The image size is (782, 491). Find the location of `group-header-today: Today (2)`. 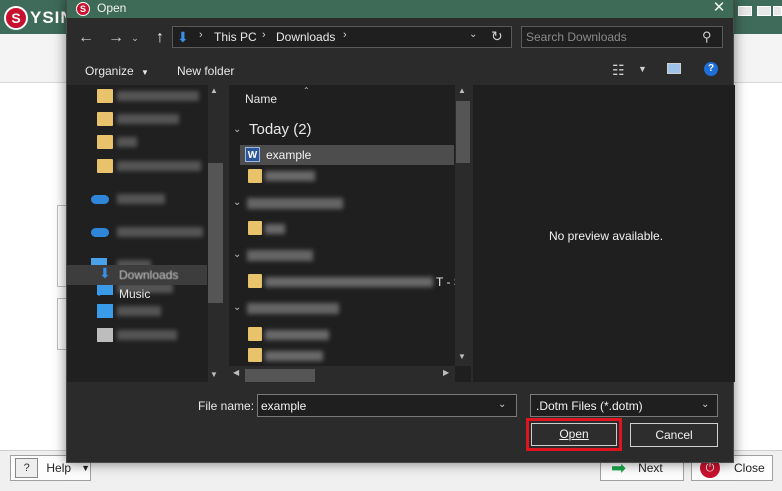

group-header-today: Today (2) is located at coordinates (280, 129).